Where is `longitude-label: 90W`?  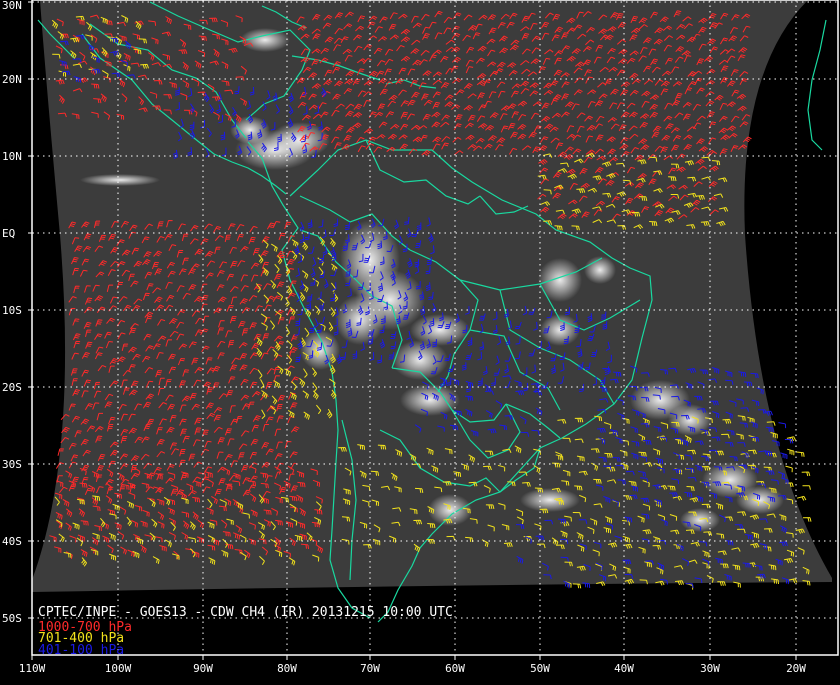
longitude-label: 90W is located at coordinates (203, 668).